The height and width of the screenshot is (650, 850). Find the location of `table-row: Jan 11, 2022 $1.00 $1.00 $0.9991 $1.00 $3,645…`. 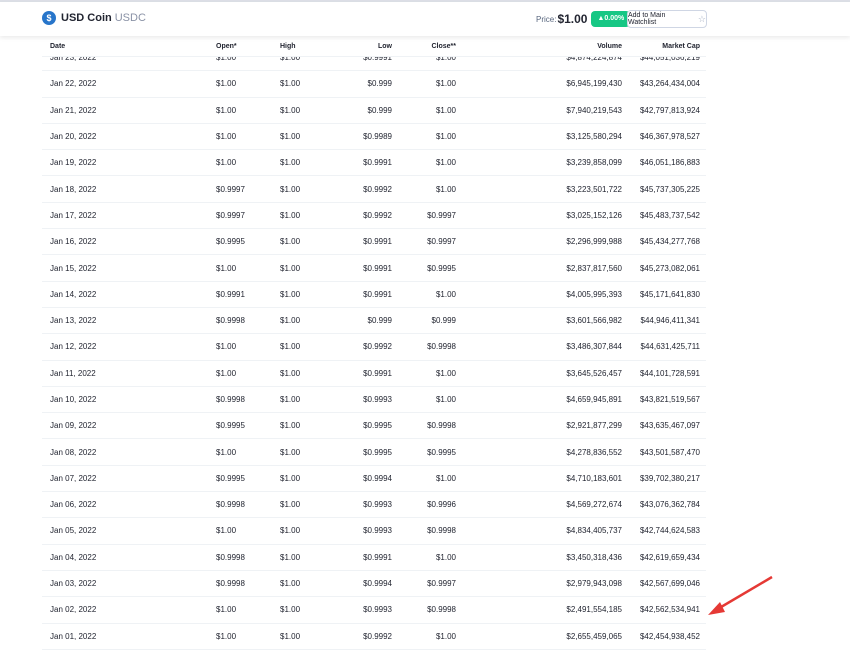

table-row: Jan 11, 2022 $1.00 $1.00 $0.9991 $1.00 $3,645… is located at coordinates (374, 374).